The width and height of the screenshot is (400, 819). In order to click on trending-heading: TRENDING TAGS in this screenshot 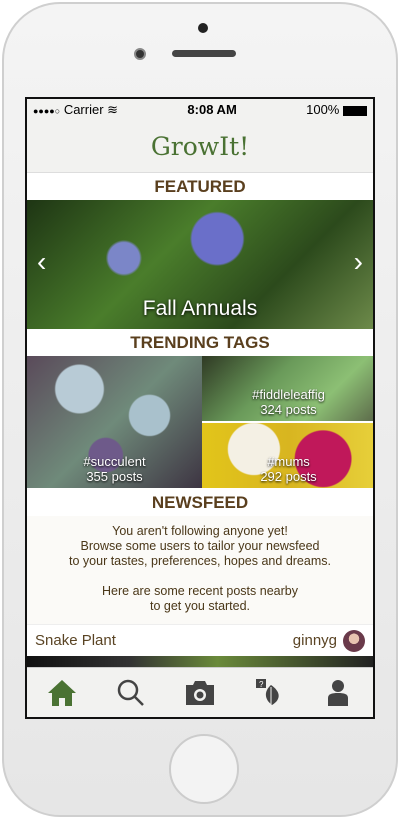, I will do `click(200, 342)`.